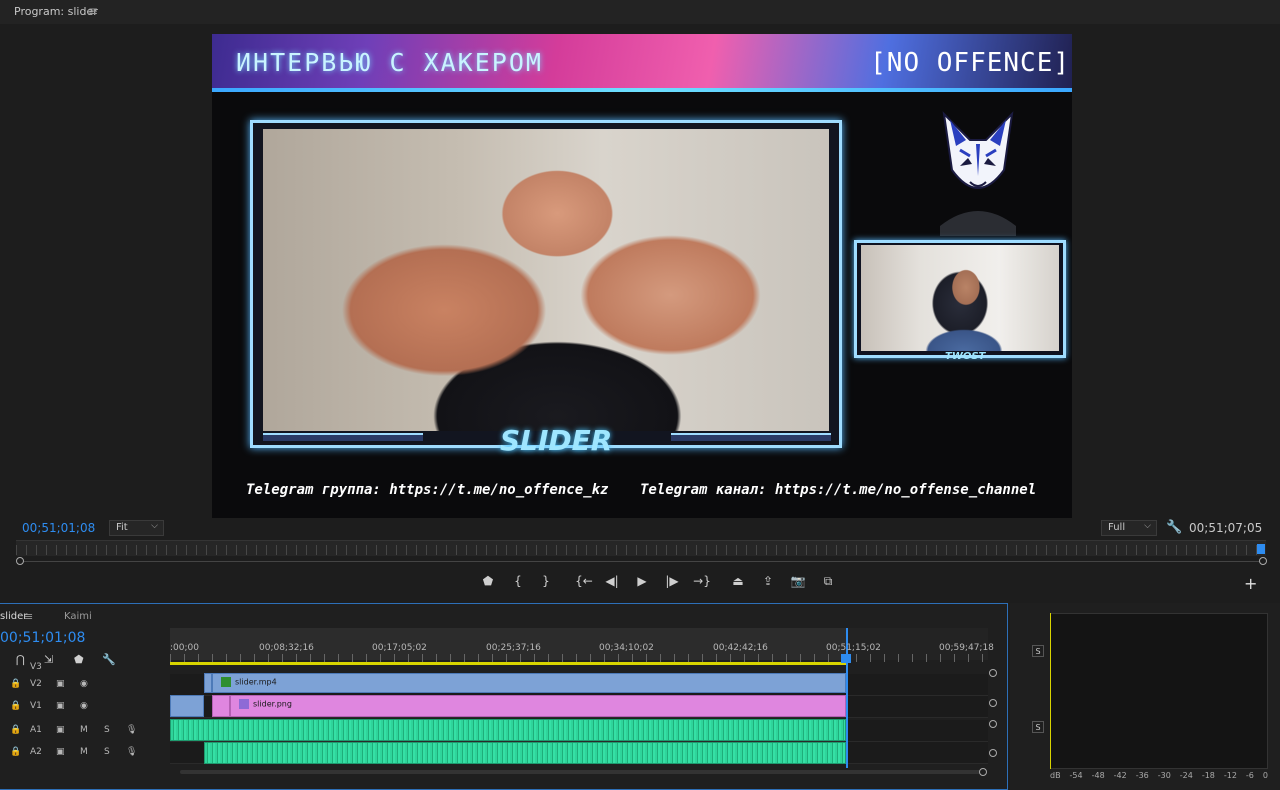 This screenshot has width=1280, height=790. What do you see at coordinates (525, 753) in the screenshot?
I see `clip-audio-a2` at bounding box center [525, 753].